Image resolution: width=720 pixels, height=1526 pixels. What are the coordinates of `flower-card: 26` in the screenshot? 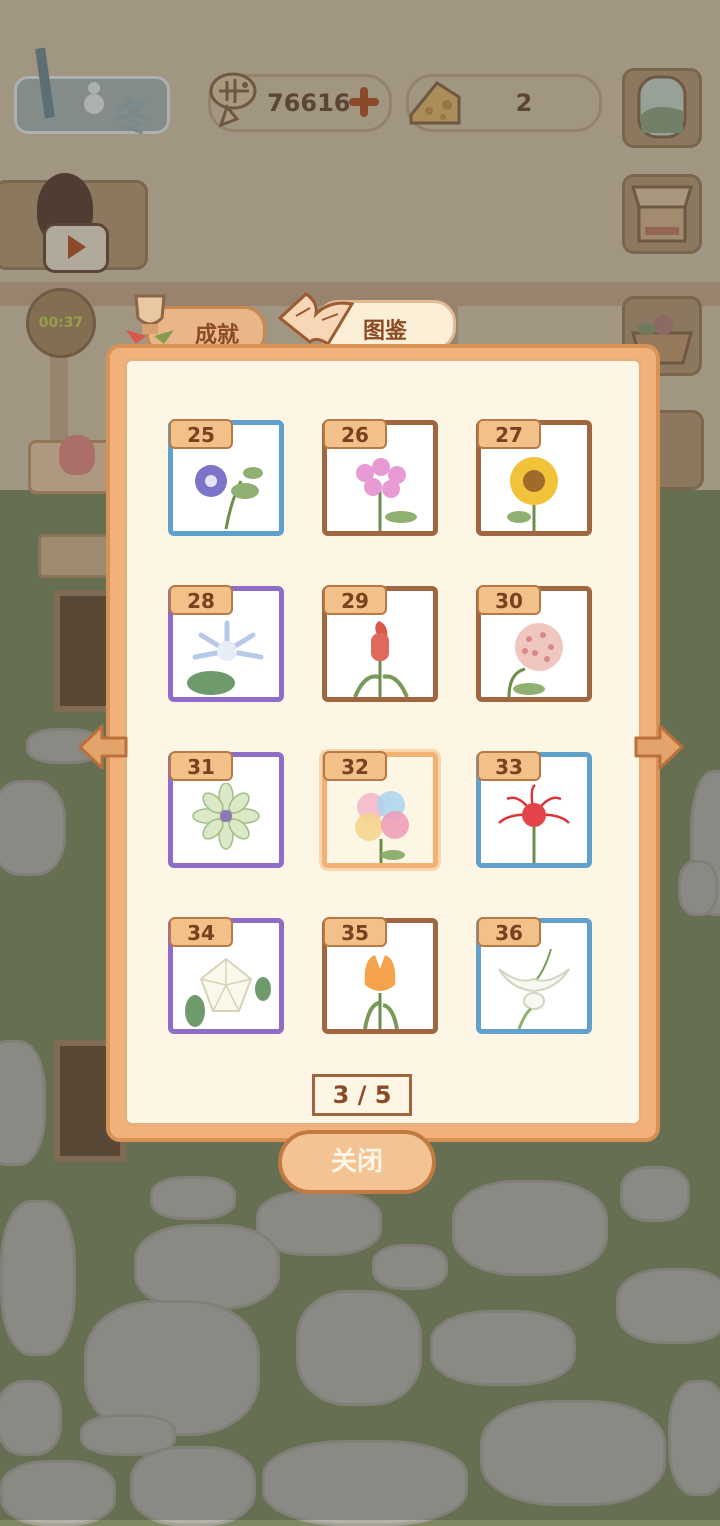 It's located at (380, 477).